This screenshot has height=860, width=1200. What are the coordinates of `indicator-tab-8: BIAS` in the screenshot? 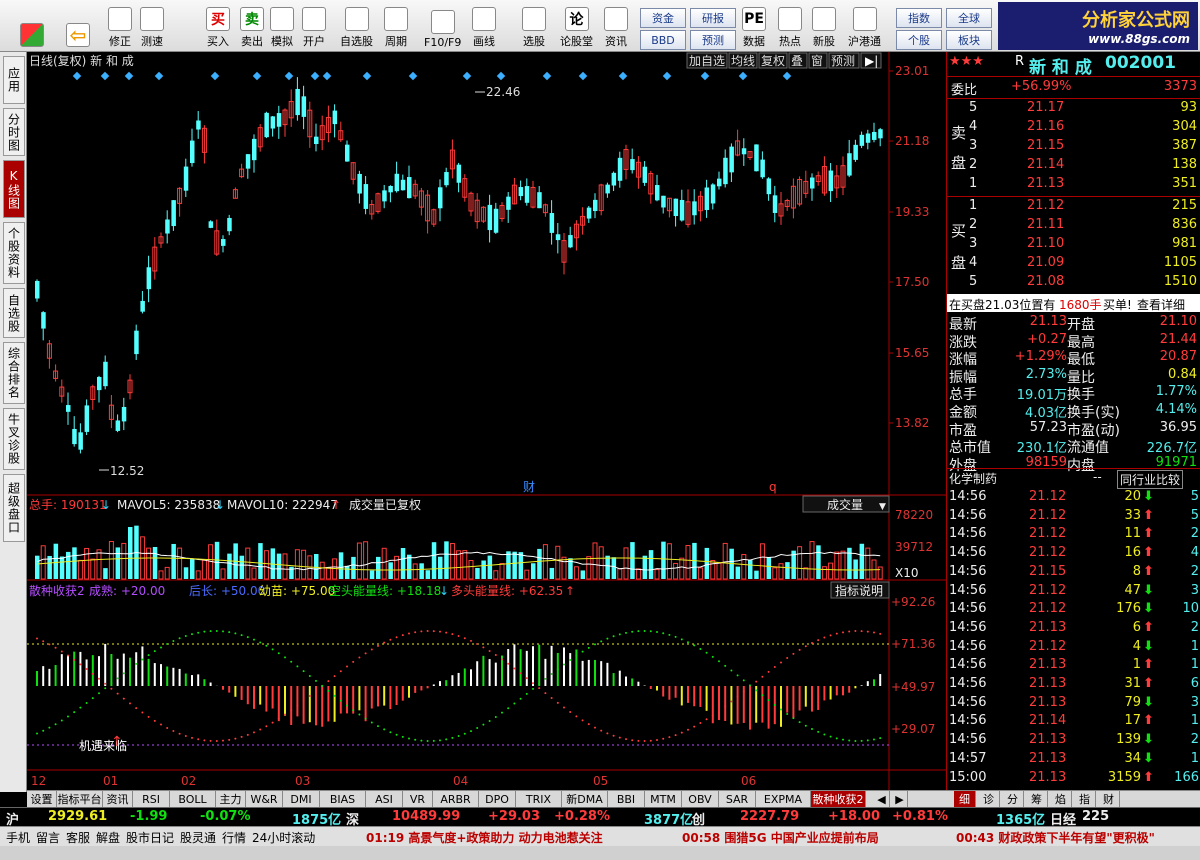 It's located at (343, 799).